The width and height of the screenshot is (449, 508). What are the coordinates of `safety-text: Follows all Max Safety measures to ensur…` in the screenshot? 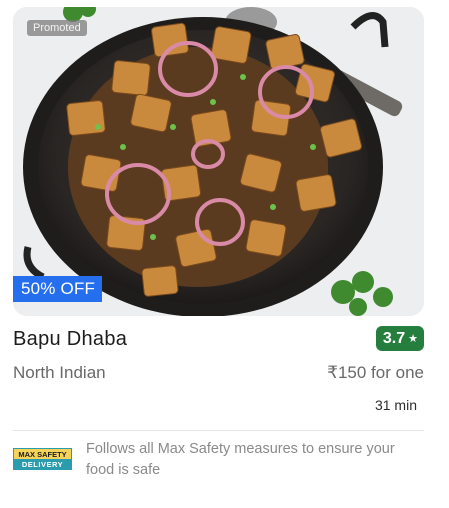 It's located at (240, 459).